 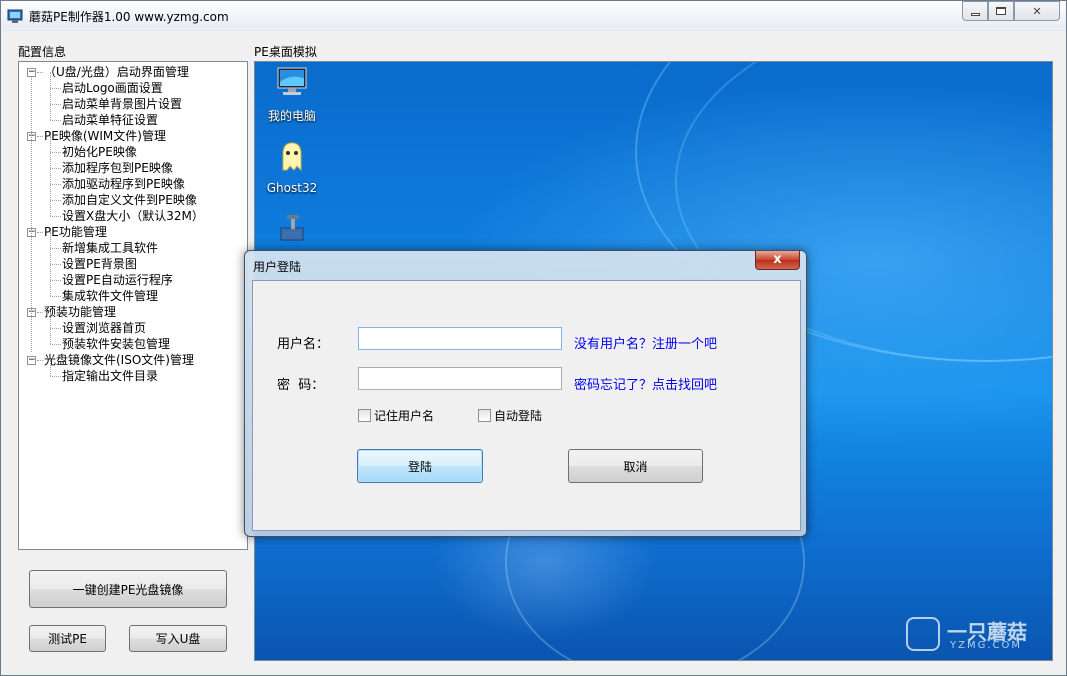 I want to click on tree-node-item: 设置PE背景图, so click(x=99, y=264).